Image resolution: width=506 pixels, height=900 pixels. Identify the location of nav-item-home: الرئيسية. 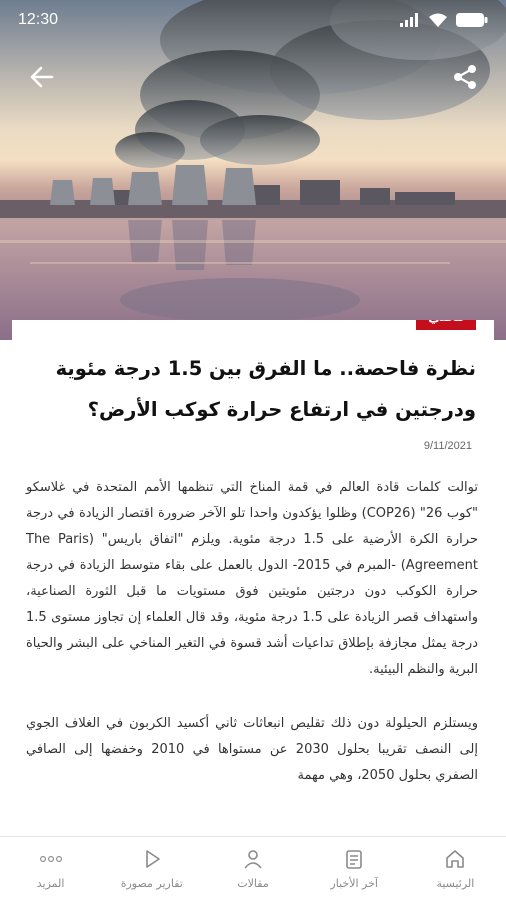
(455, 868).